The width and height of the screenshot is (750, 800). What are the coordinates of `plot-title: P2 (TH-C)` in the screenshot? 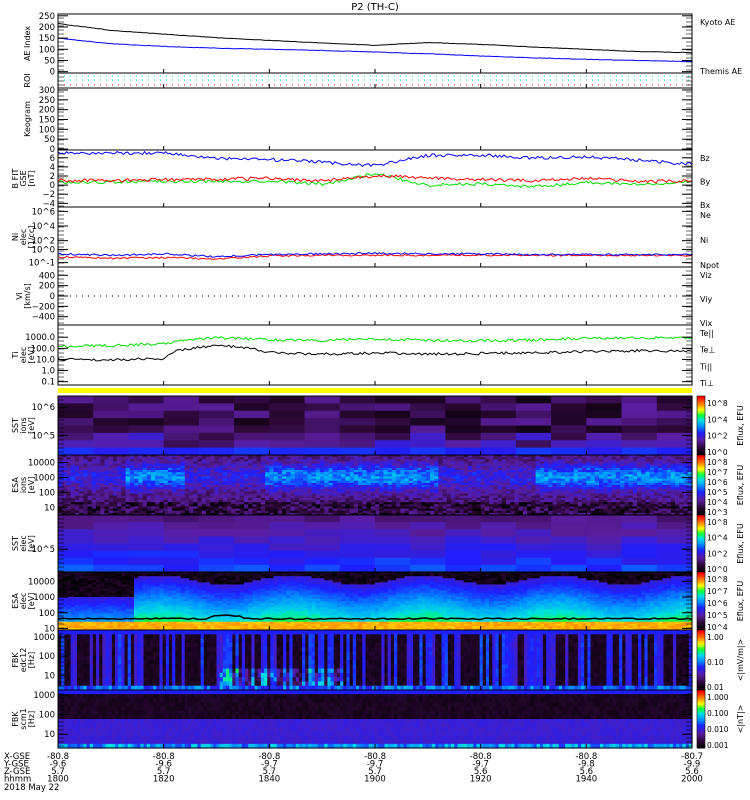 It's located at (375, 7).